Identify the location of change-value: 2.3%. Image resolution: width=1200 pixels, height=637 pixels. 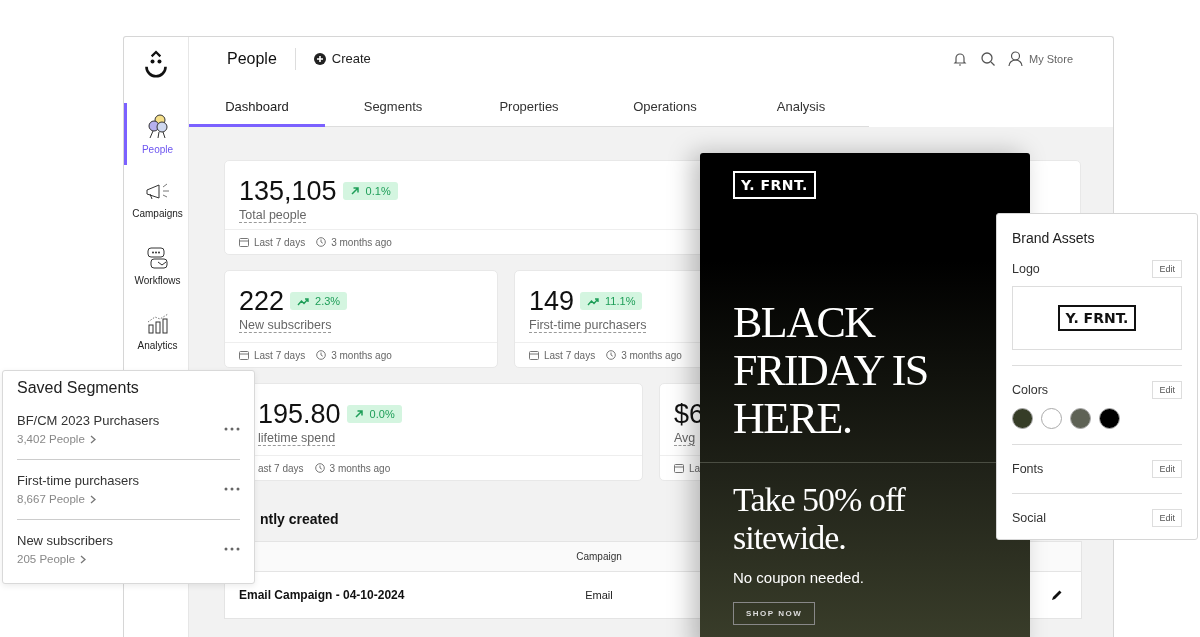
(328, 301).